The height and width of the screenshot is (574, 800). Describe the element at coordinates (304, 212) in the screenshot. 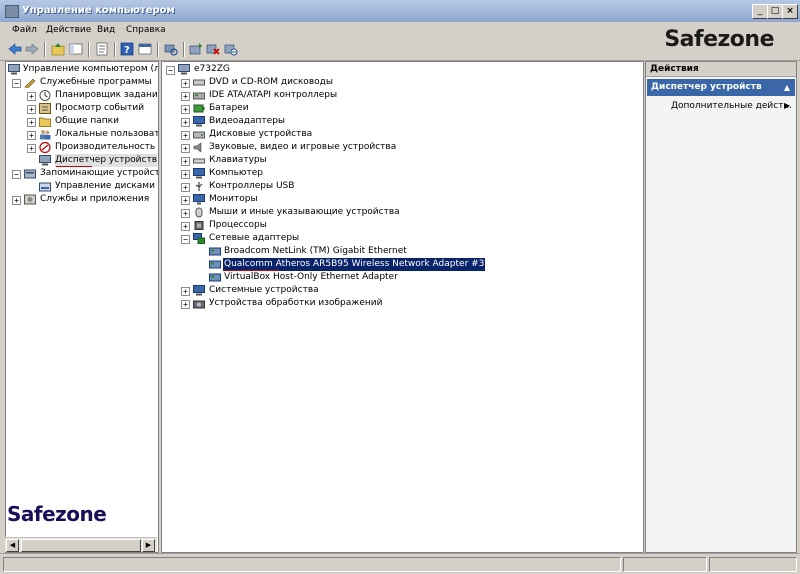

I see `device-category-label: Мыши и иные указывающие устройства` at that location.